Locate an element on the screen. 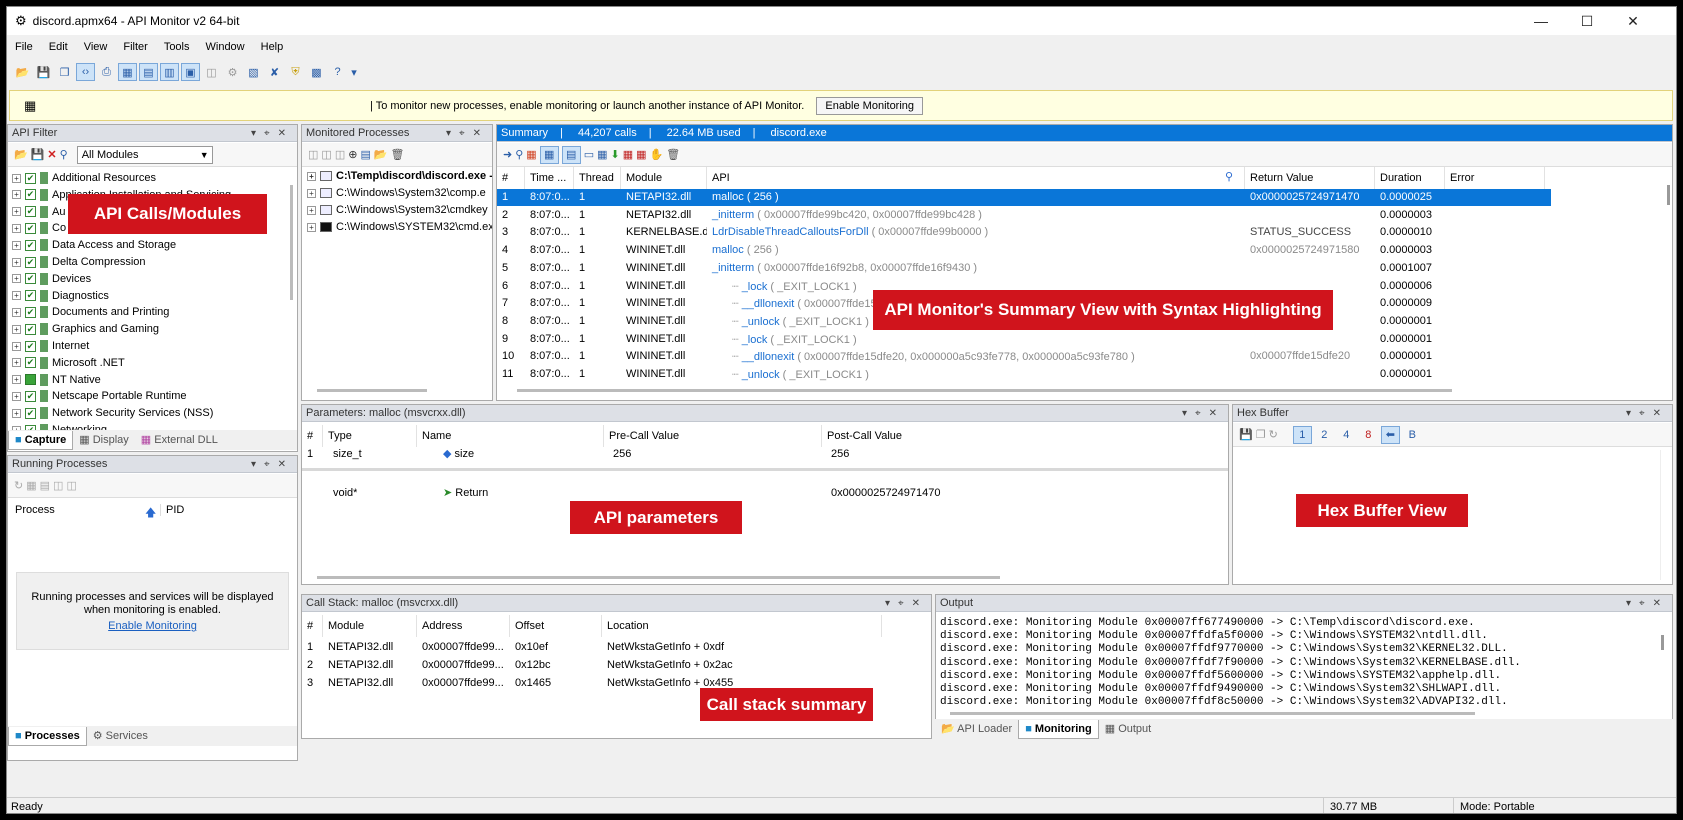 Image resolution: width=1683 pixels, height=820 pixels. code-view-icon: ‹› is located at coordinates (85, 72).